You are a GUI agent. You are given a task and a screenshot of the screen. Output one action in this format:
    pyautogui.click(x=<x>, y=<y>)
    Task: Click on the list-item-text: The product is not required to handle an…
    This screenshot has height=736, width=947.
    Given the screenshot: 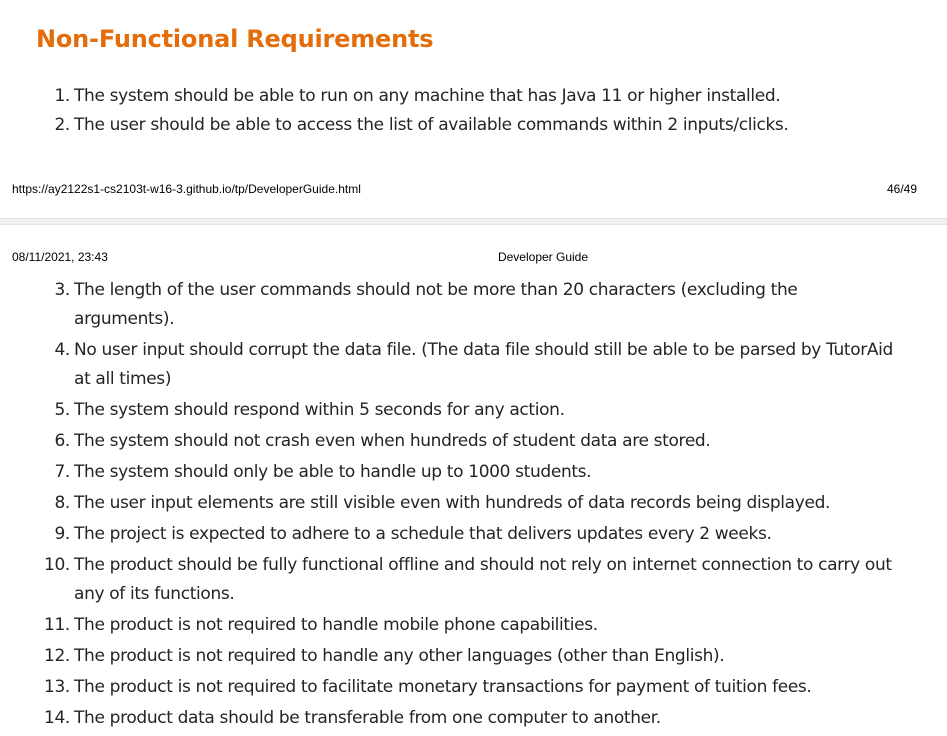 What is the action you would take?
    pyautogui.click(x=399, y=656)
    